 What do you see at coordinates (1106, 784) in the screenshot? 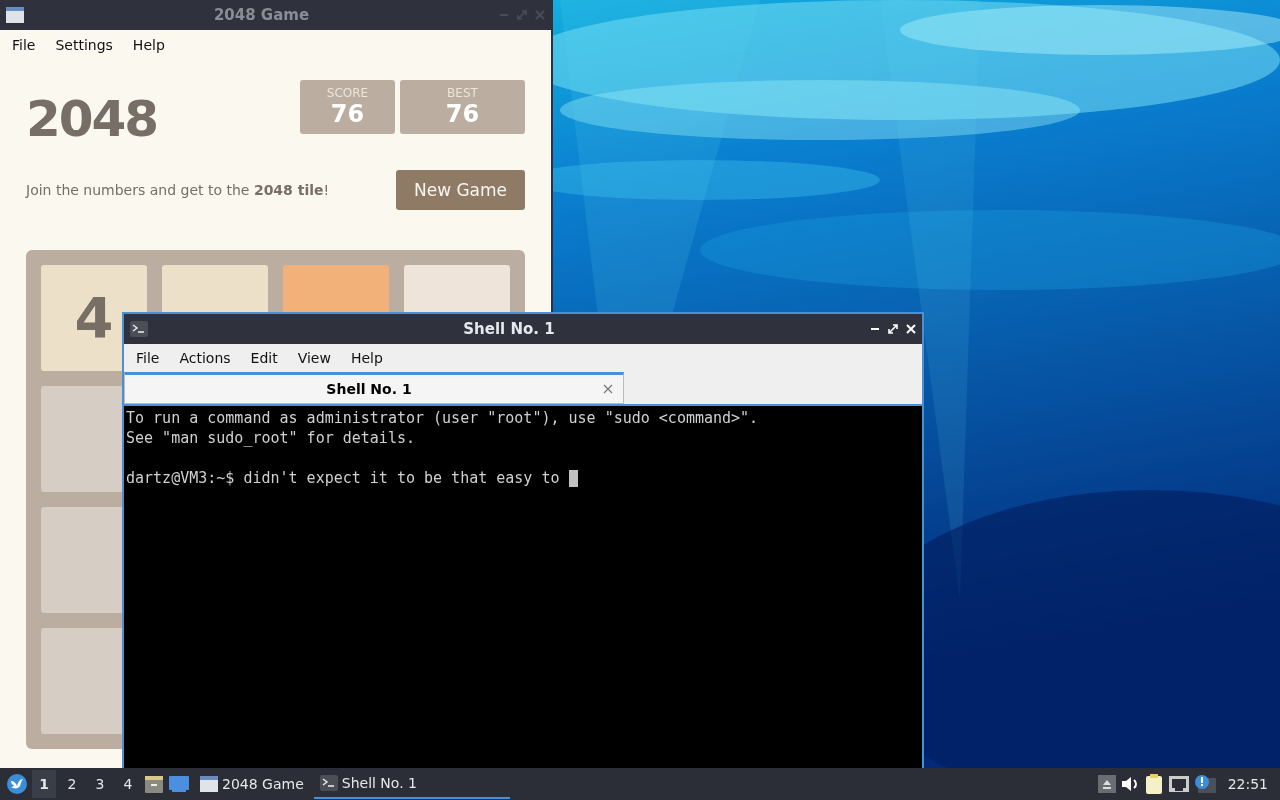
I see `eject-icon` at bounding box center [1106, 784].